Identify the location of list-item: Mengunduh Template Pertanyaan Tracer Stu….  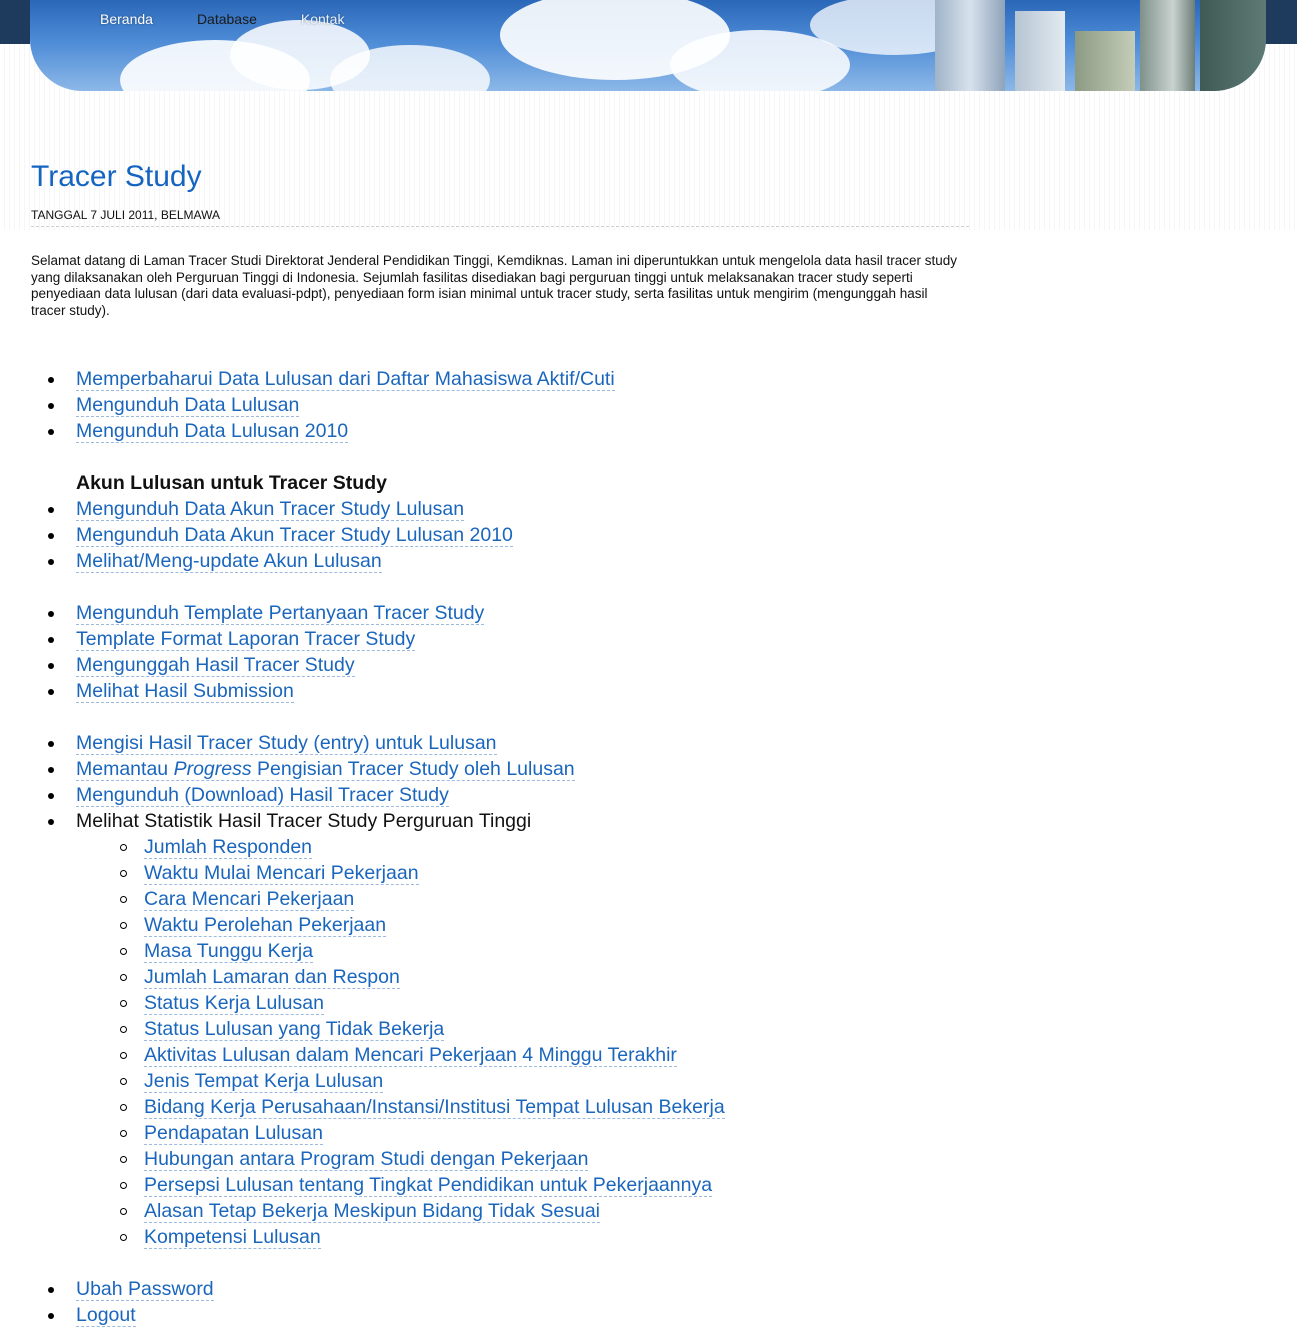
(501, 613).